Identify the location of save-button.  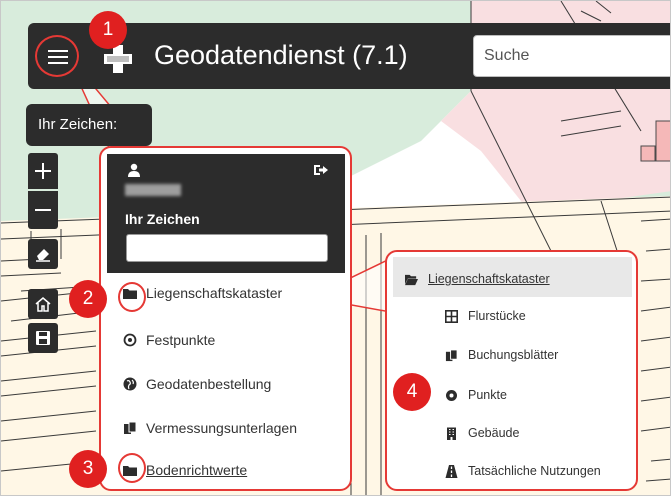
(43, 338).